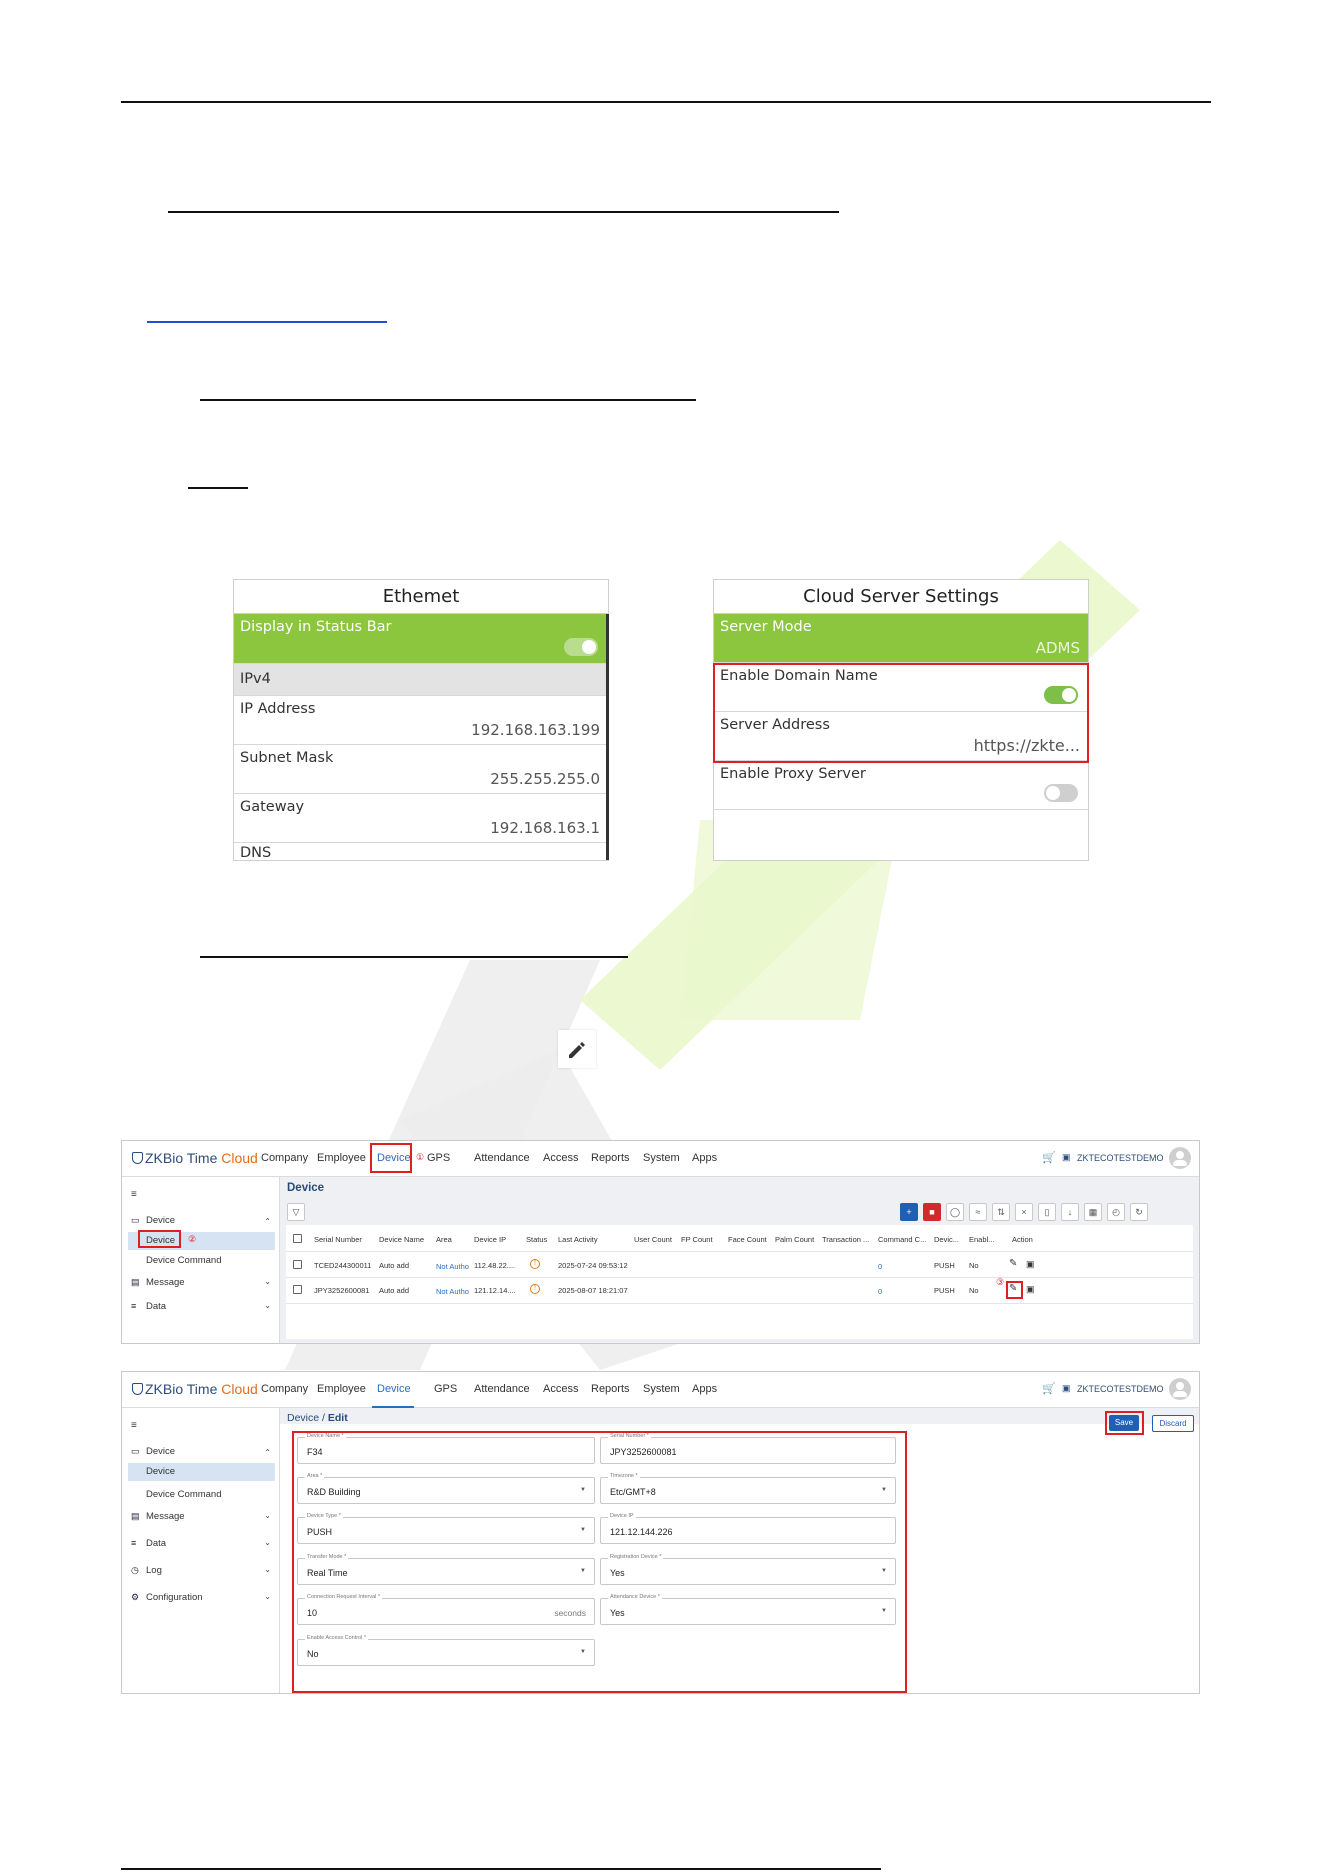 The height and width of the screenshot is (1872, 1324). Describe the element at coordinates (748, 1569) in the screenshot. I see `registration-device-select: Registration Device * Yes ▼` at that location.